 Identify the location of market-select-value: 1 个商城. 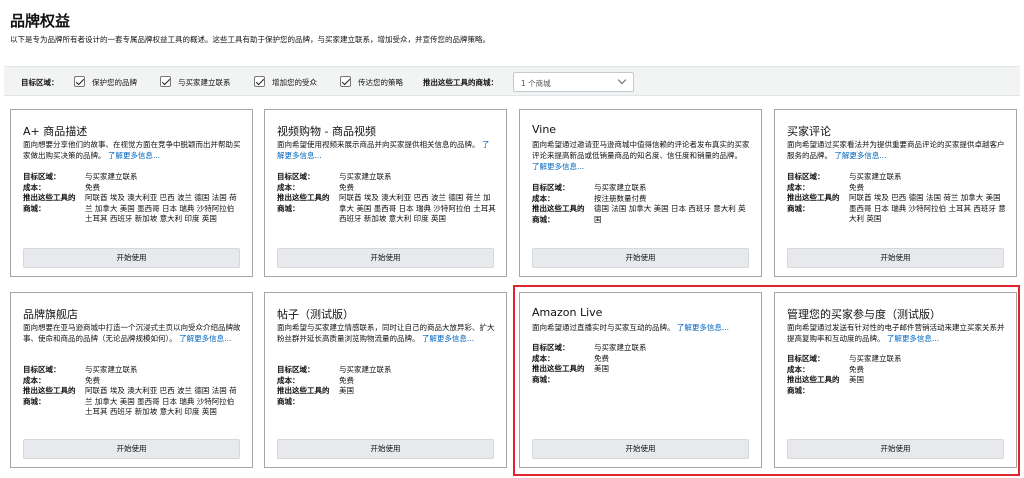
(536, 83).